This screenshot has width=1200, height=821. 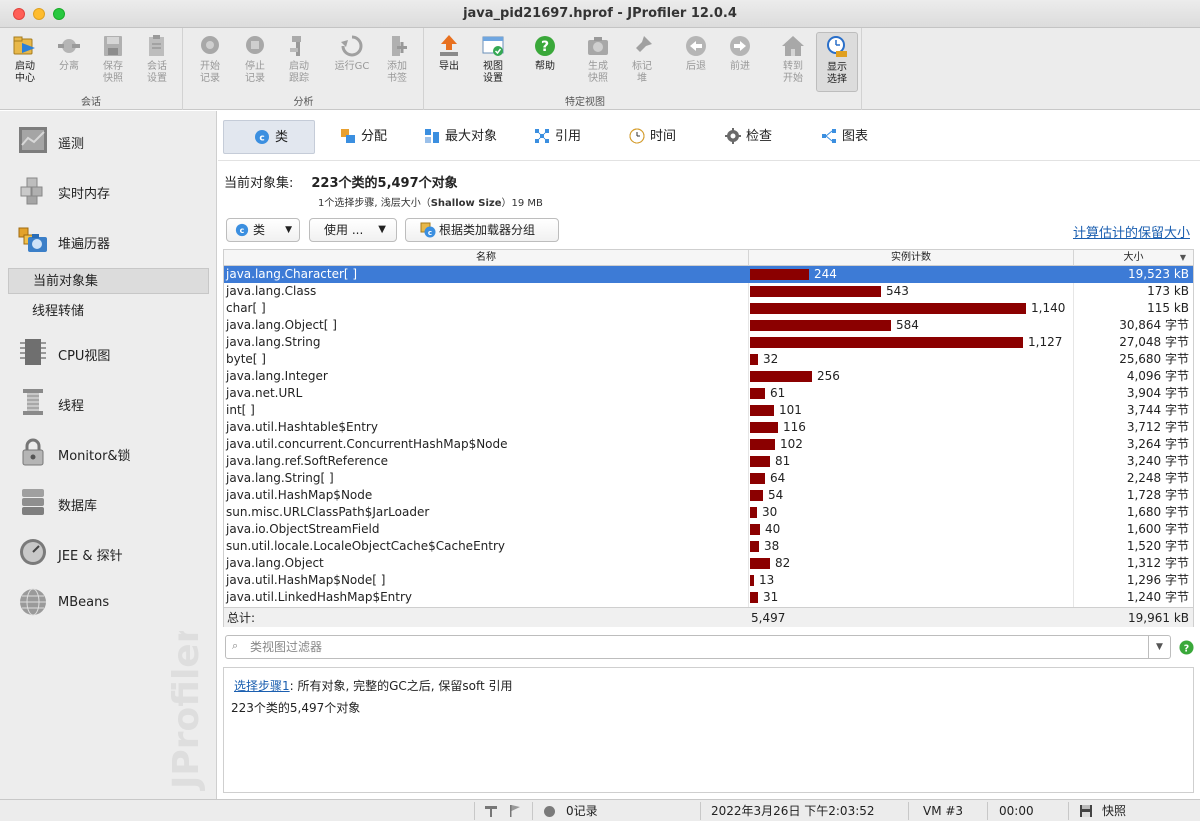 I want to click on calculate-retained-sizes-link: 计算估计的保留大小, so click(x=1131, y=231).